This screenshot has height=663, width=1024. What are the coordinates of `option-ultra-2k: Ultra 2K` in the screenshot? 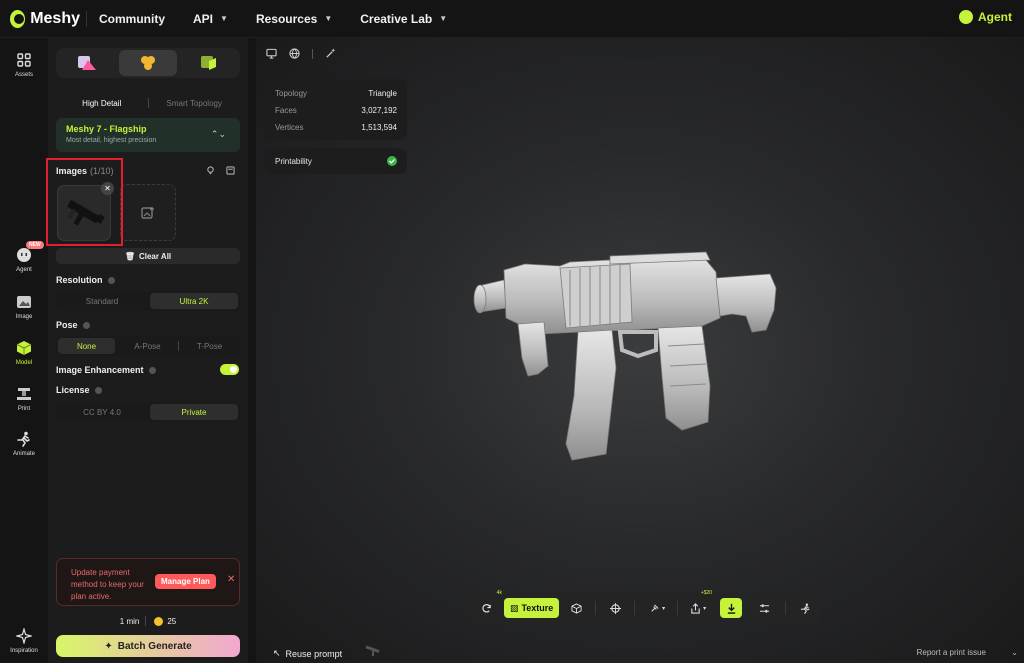 It's located at (194, 301).